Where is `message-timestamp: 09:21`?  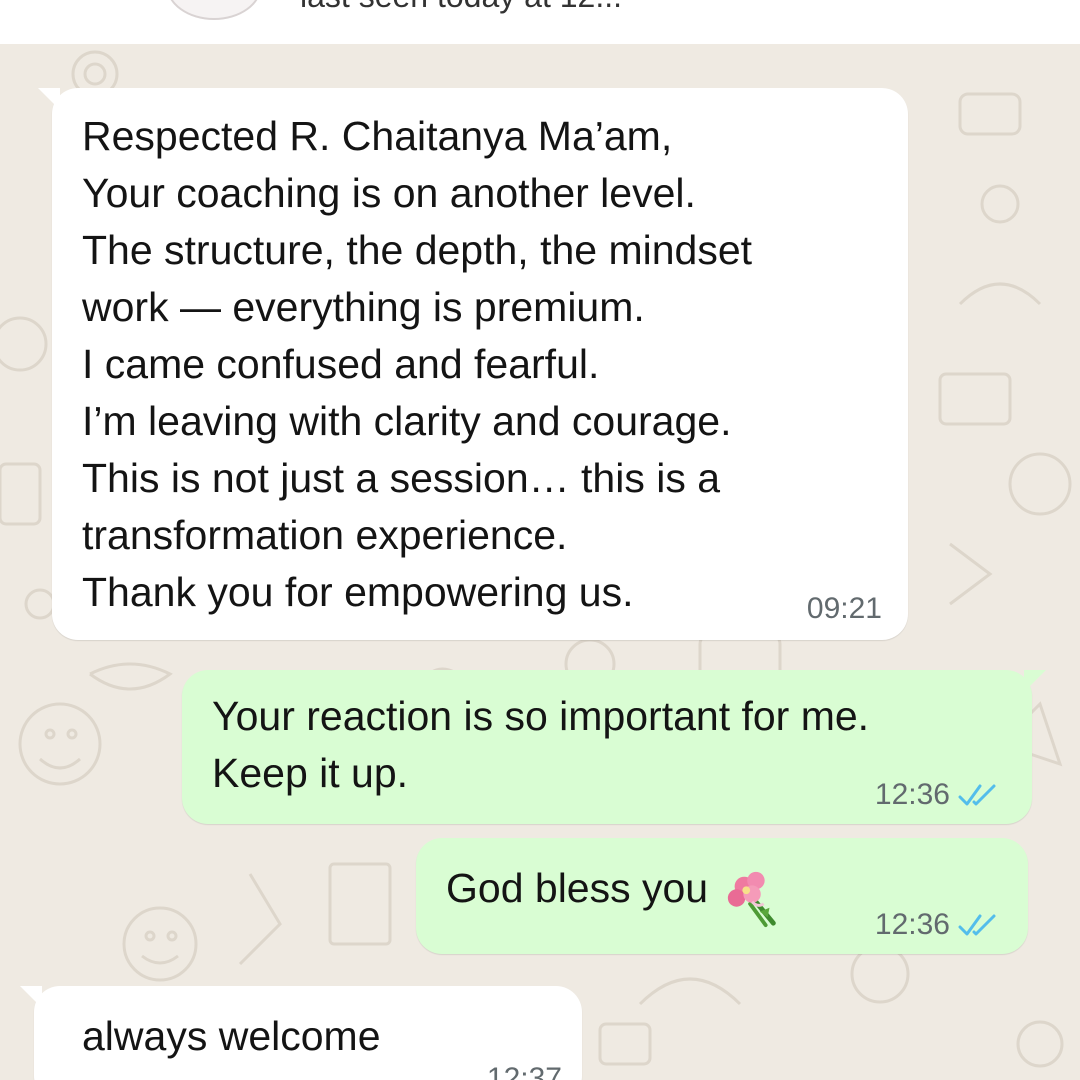
message-timestamp: 09:21 is located at coordinates (844, 609).